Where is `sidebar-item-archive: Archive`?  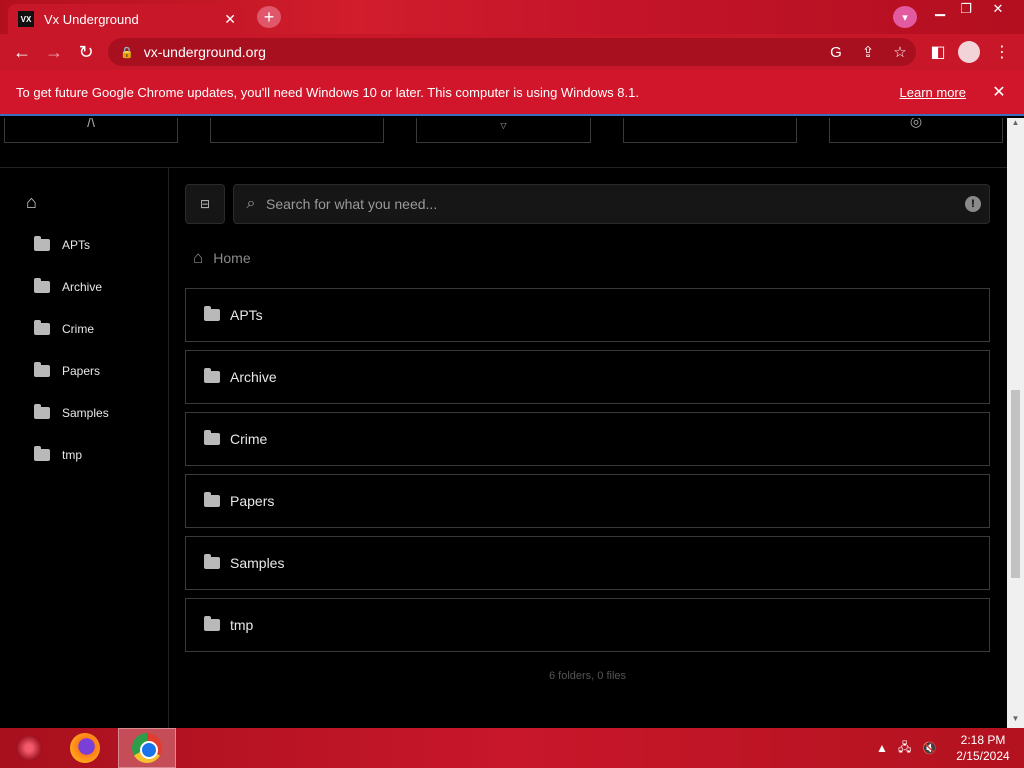 sidebar-item-archive: Archive is located at coordinates (68, 287).